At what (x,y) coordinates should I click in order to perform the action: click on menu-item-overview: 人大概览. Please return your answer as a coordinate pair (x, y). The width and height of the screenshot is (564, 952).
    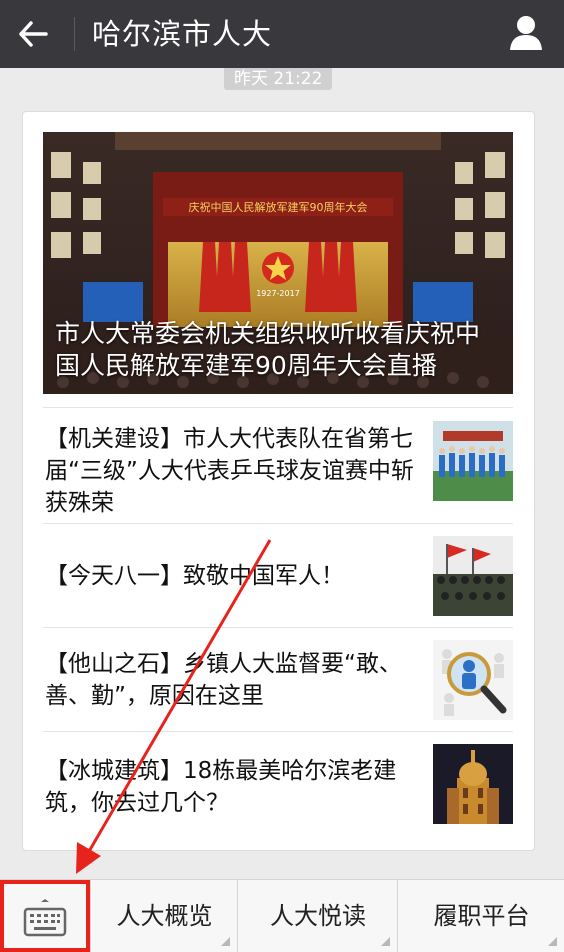
    Looking at the image, I should click on (164, 916).